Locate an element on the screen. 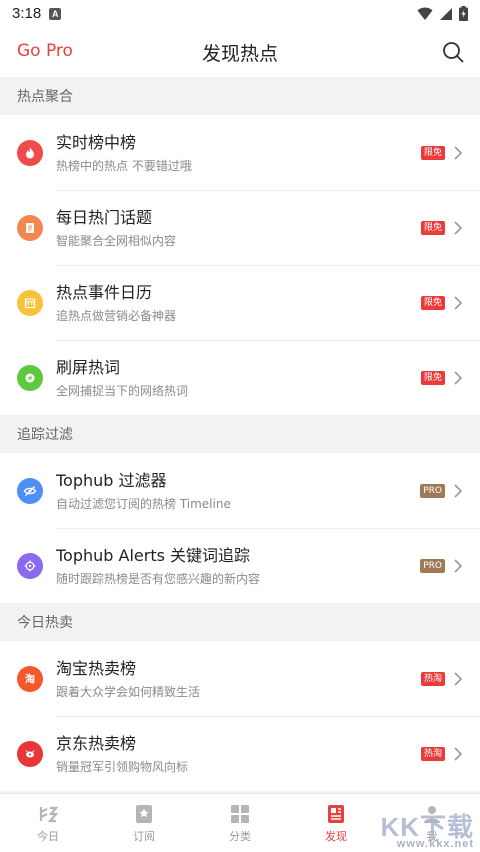 This screenshot has height=852, width=480. list-item-tophub-filter: Tophub 过滤器 自动过滤您订阅的热榜 Timeline PRO is located at coordinates (240, 490).